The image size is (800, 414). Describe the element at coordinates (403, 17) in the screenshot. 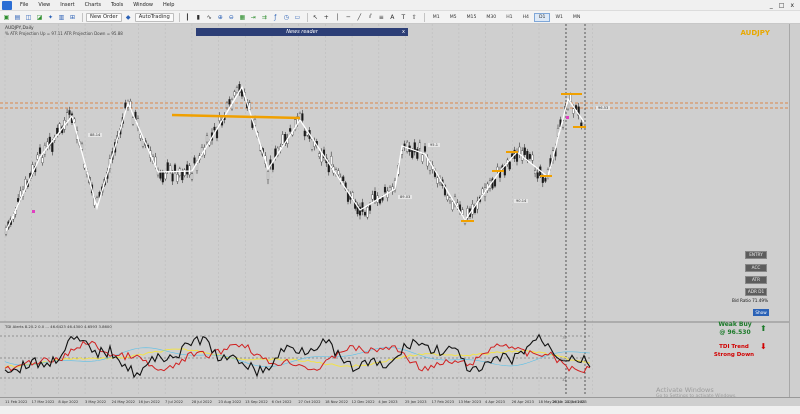

I see `label-tool-icon: T` at that location.